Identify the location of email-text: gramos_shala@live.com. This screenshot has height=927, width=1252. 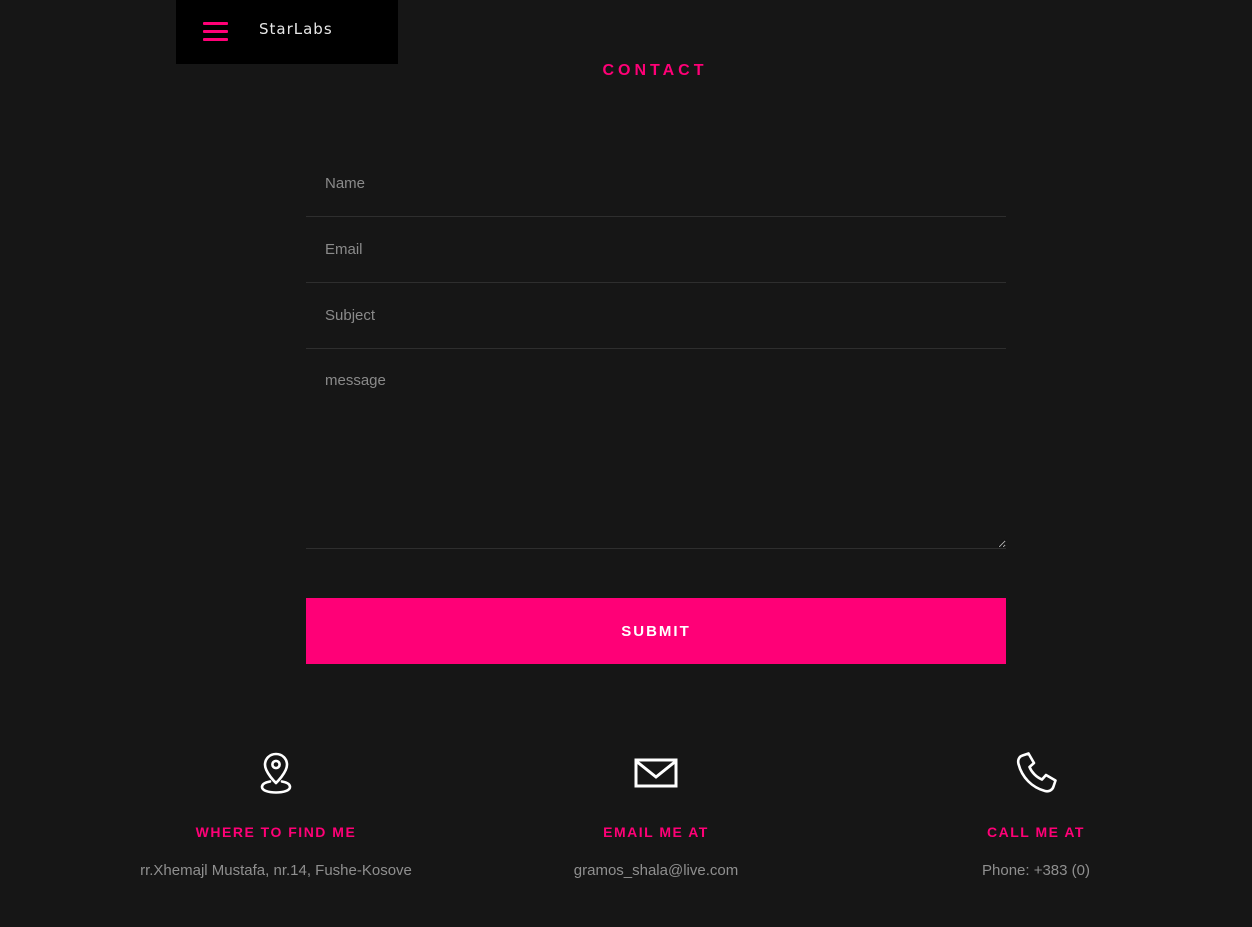
(656, 870).